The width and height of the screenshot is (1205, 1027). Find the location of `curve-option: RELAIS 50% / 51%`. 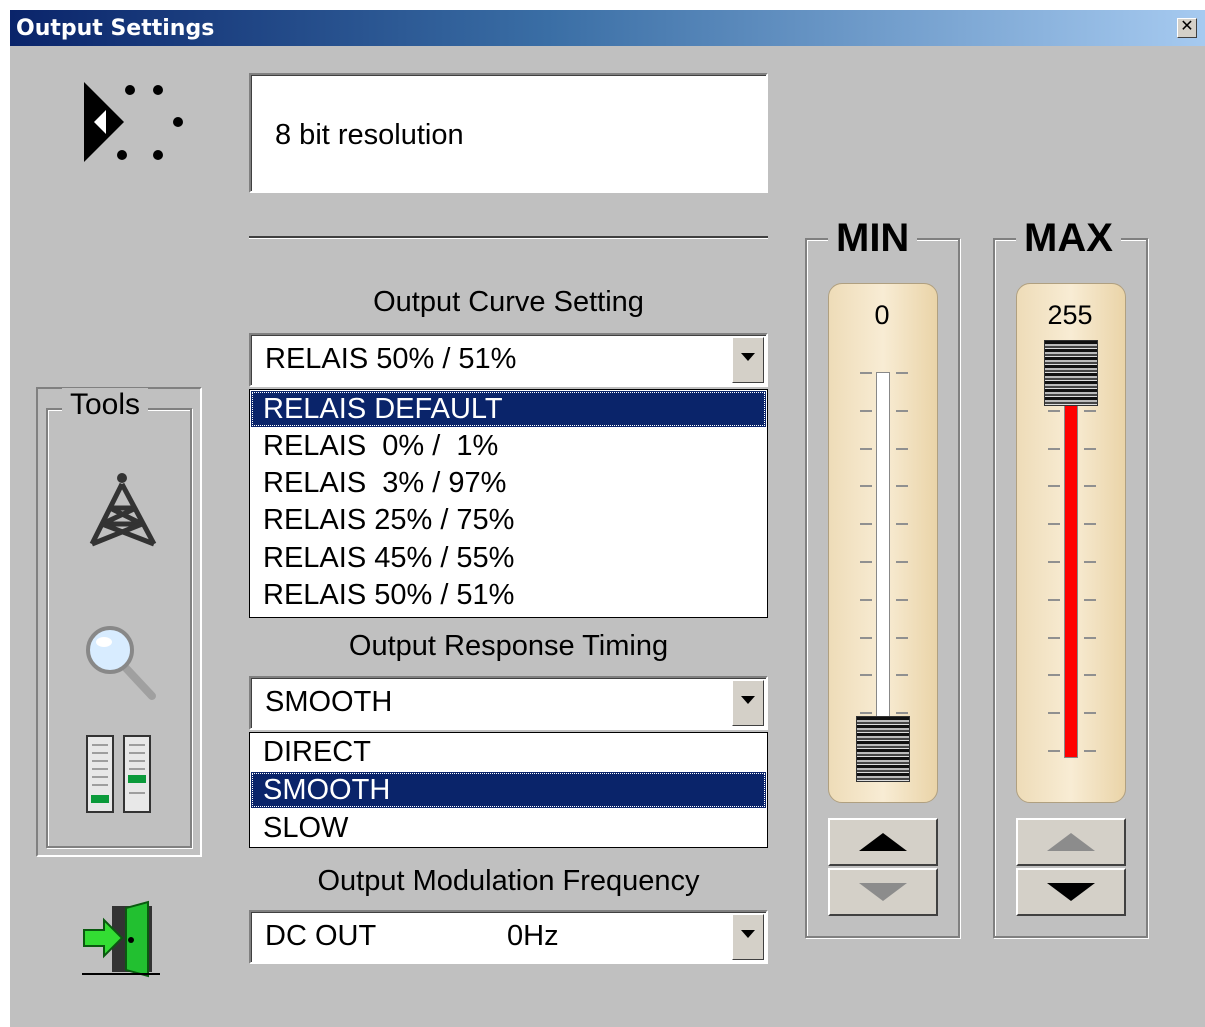

curve-option: RELAIS 50% / 51% is located at coordinates (508, 595).